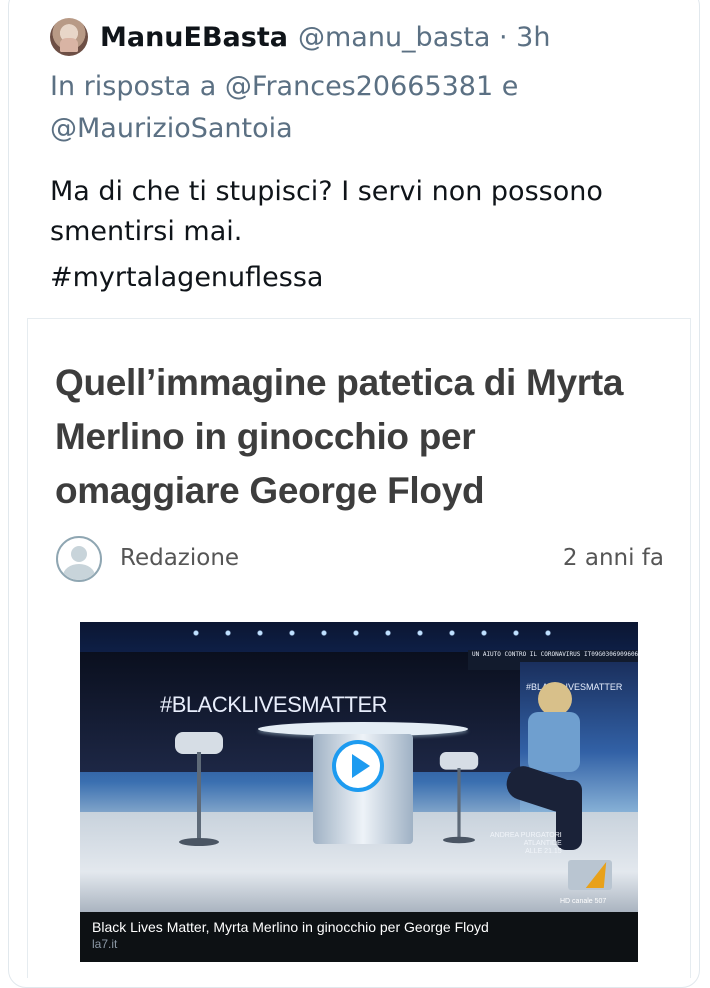 This screenshot has width=710, height=988. What do you see at coordinates (555, 699) in the screenshot?
I see `presenter-hair` at bounding box center [555, 699].